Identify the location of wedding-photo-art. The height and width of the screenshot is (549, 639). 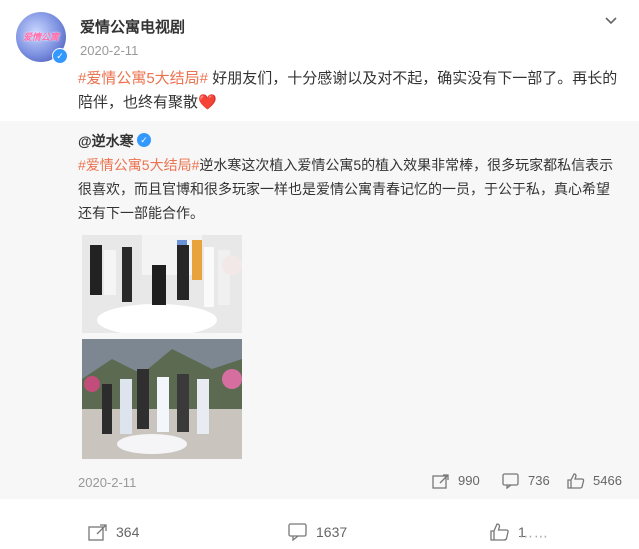
(162, 284).